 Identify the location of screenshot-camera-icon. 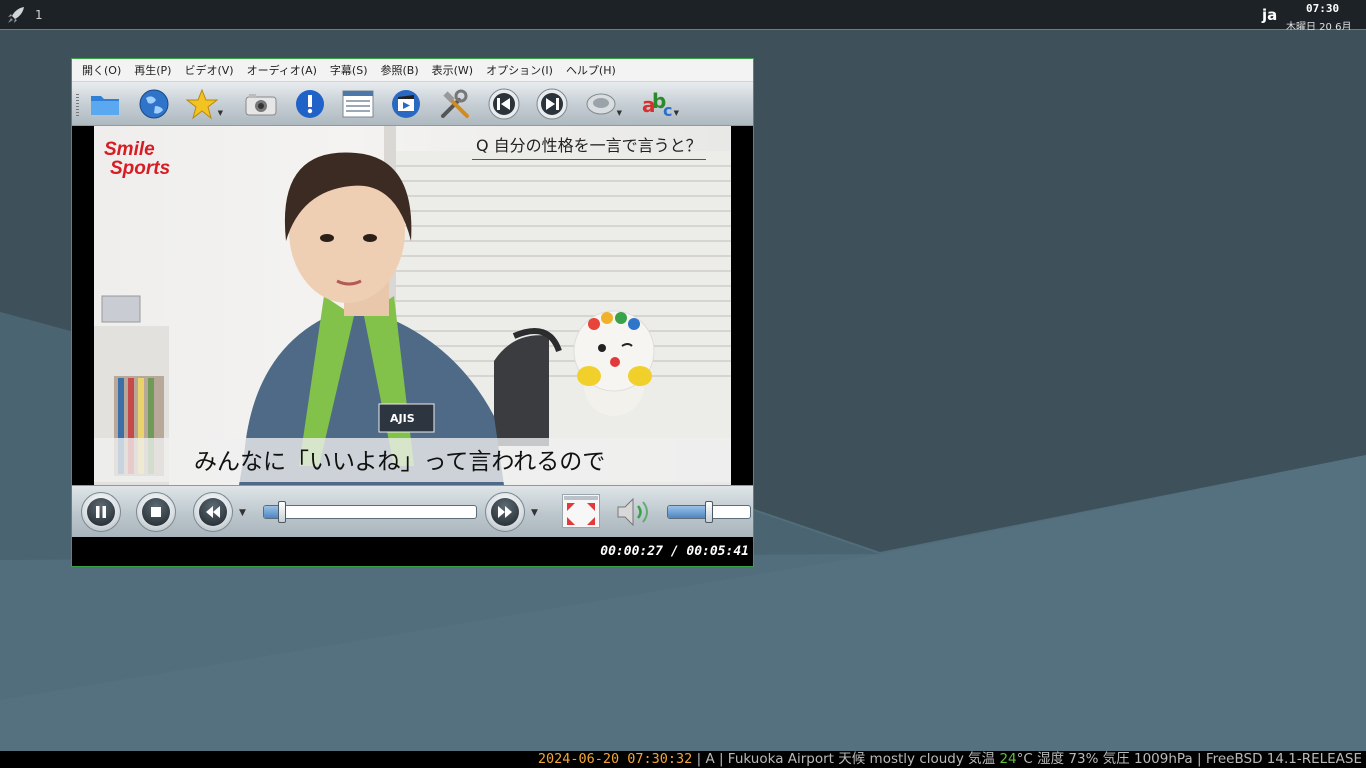
(261, 105).